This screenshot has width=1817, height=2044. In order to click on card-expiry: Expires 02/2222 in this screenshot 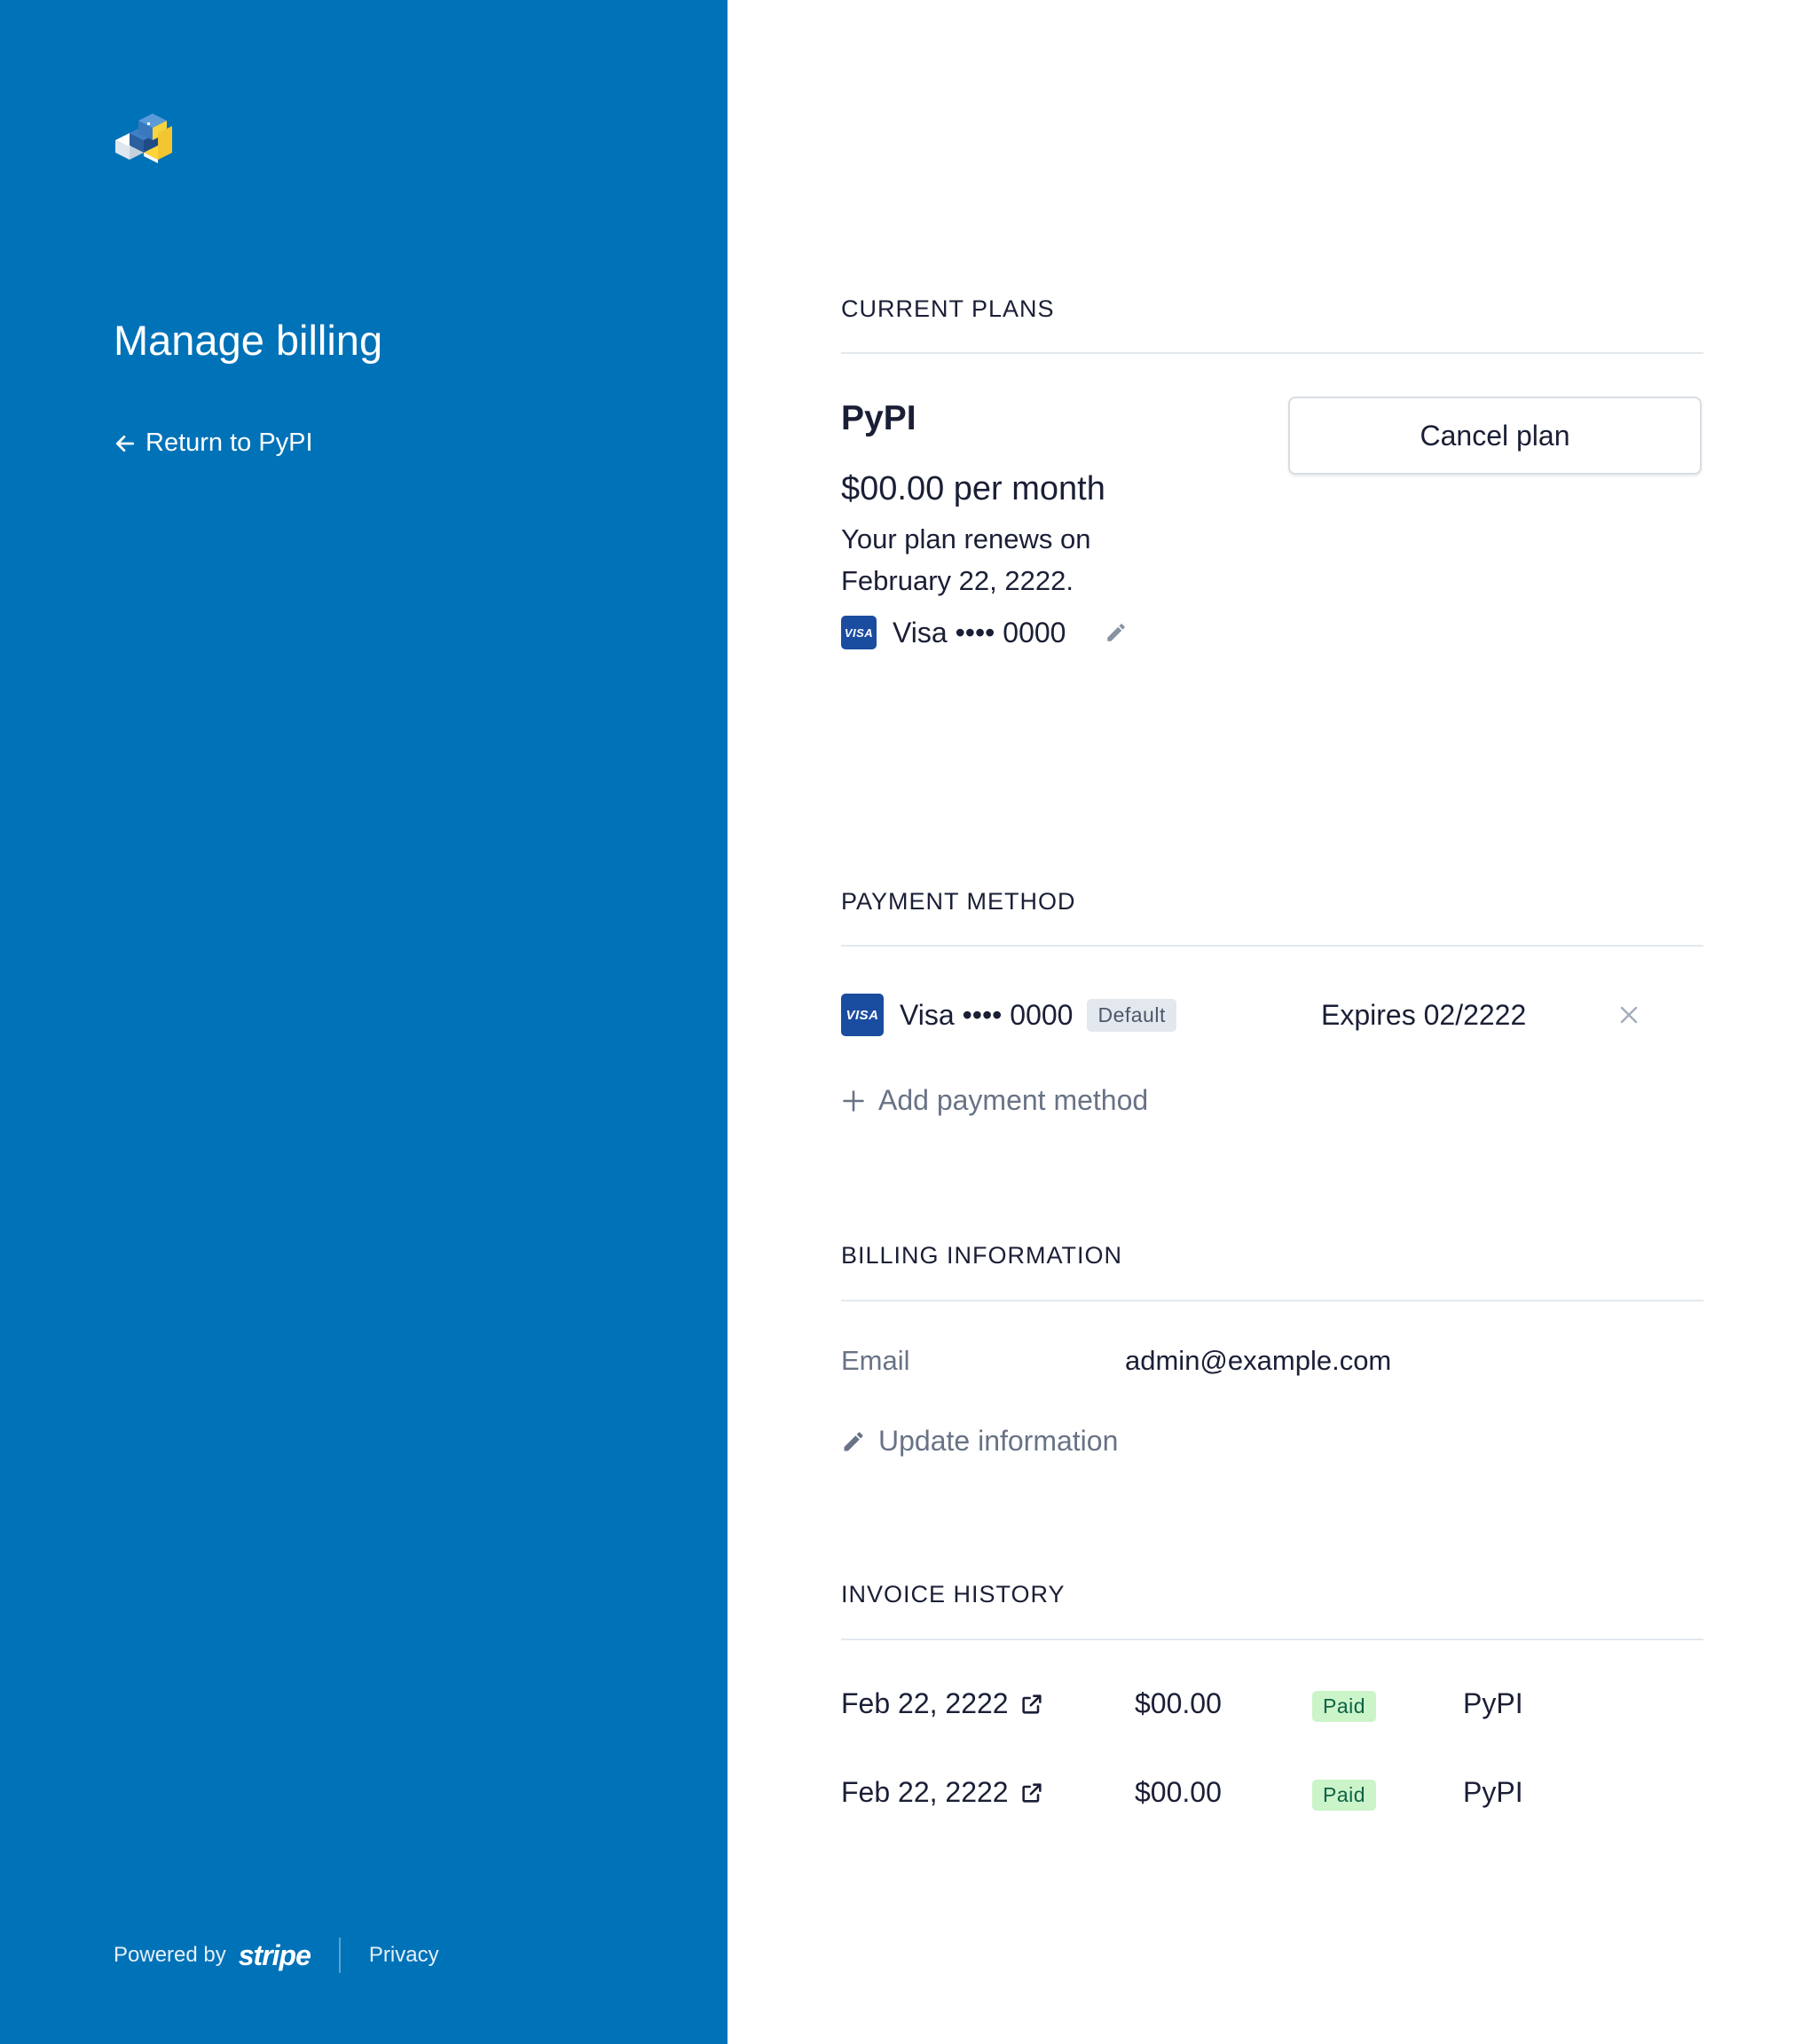, I will do `click(1424, 1015)`.